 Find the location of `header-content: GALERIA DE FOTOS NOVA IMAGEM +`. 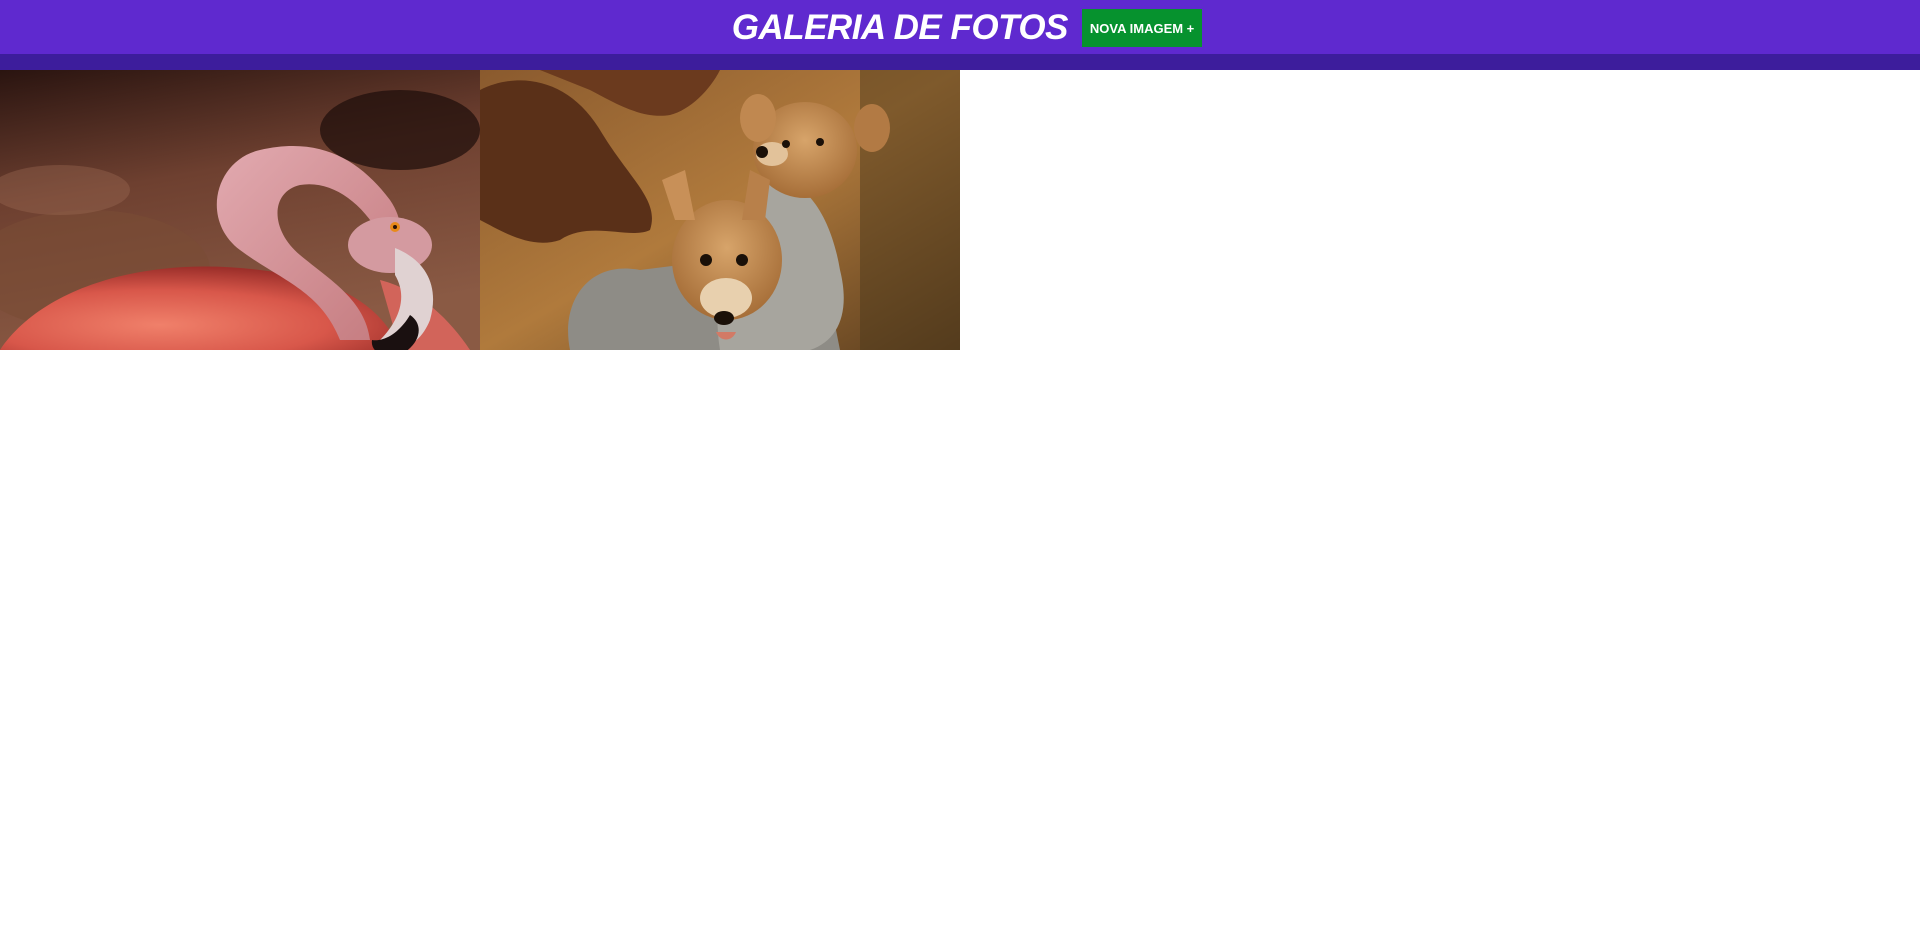

header-content: GALERIA DE FOTOS NOVA IMAGEM + is located at coordinates (960, 27).